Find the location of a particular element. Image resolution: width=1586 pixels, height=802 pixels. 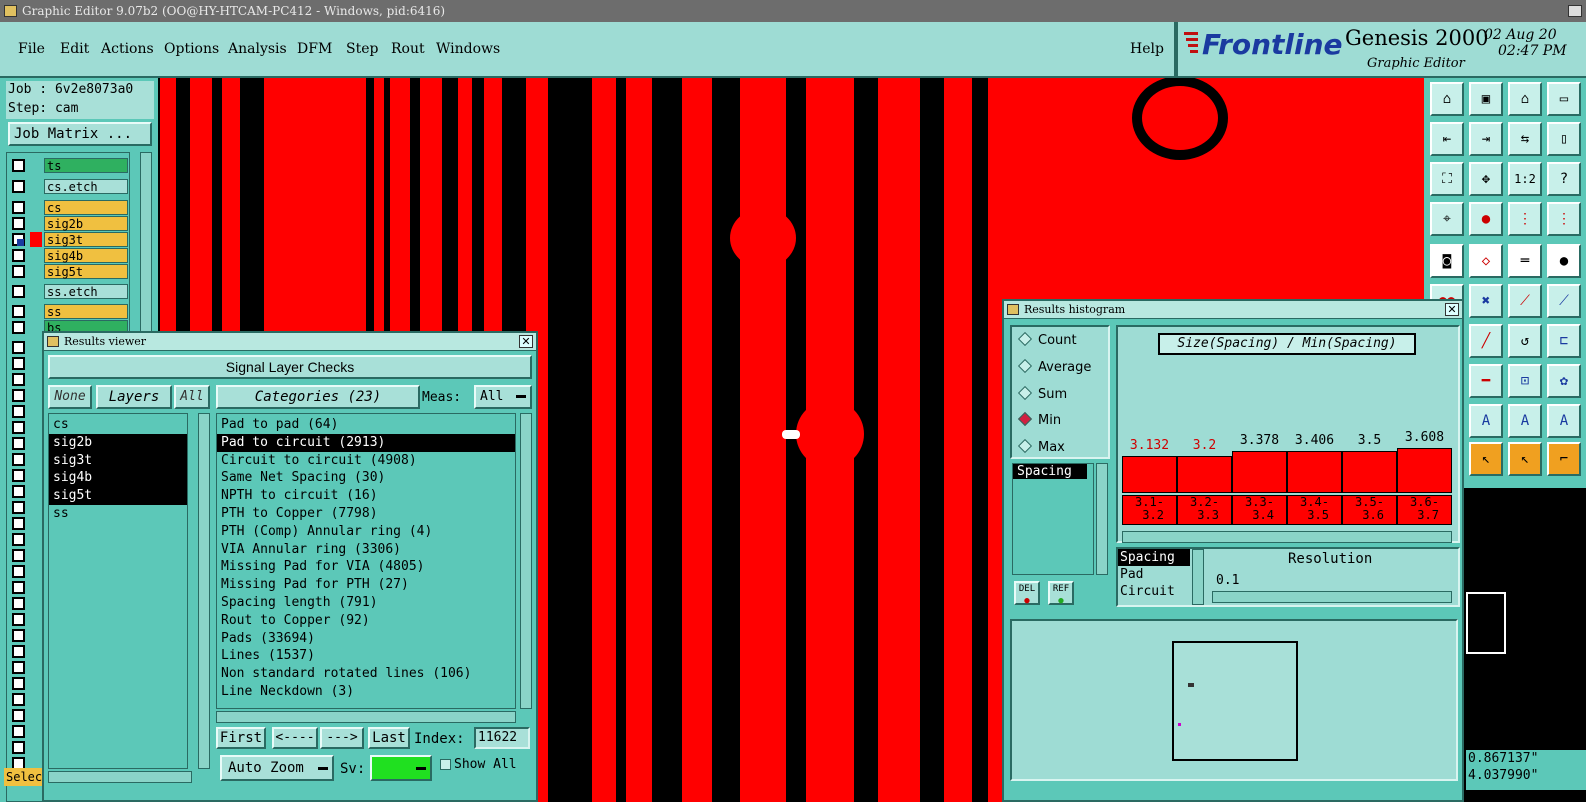

export-icon: ⇥ is located at coordinates (1486, 139).